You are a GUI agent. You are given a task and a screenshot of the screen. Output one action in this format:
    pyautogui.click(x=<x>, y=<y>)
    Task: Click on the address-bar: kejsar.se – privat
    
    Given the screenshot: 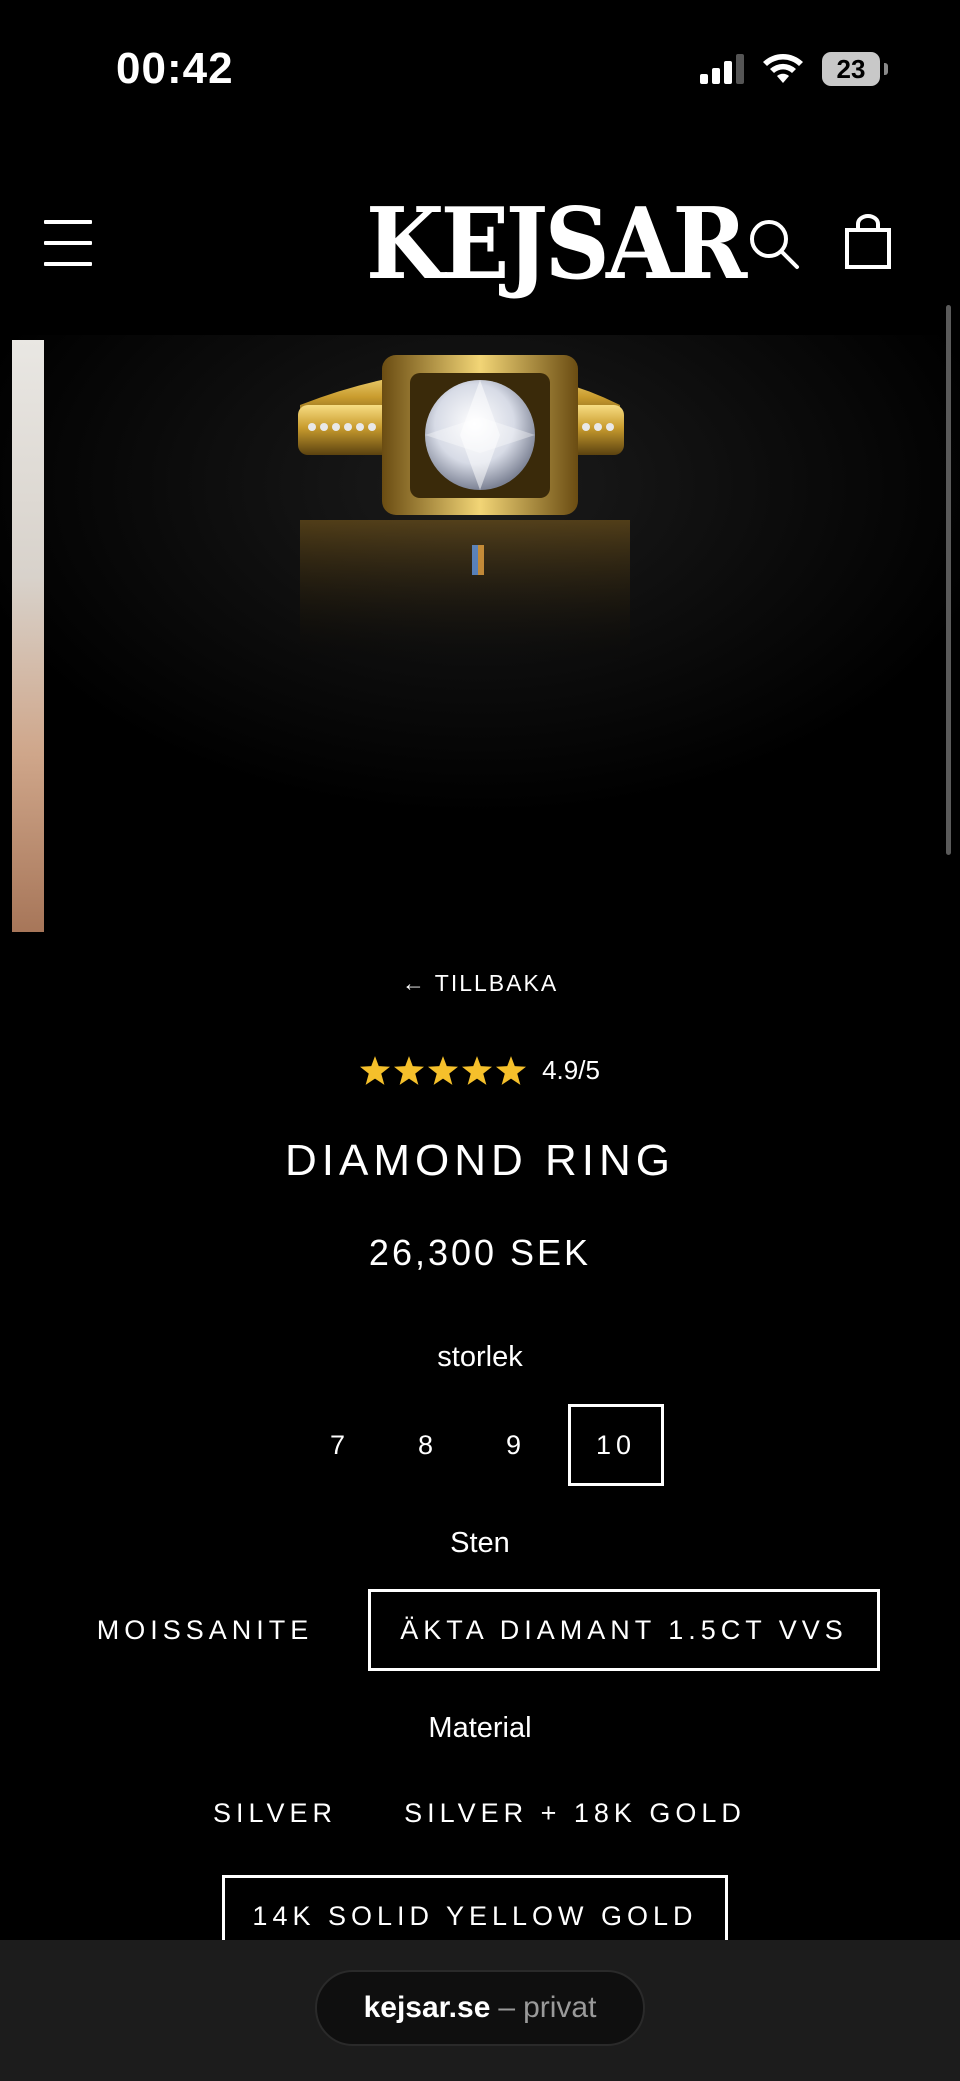 What is the action you would take?
    pyautogui.click(x=480, y=2008)
    